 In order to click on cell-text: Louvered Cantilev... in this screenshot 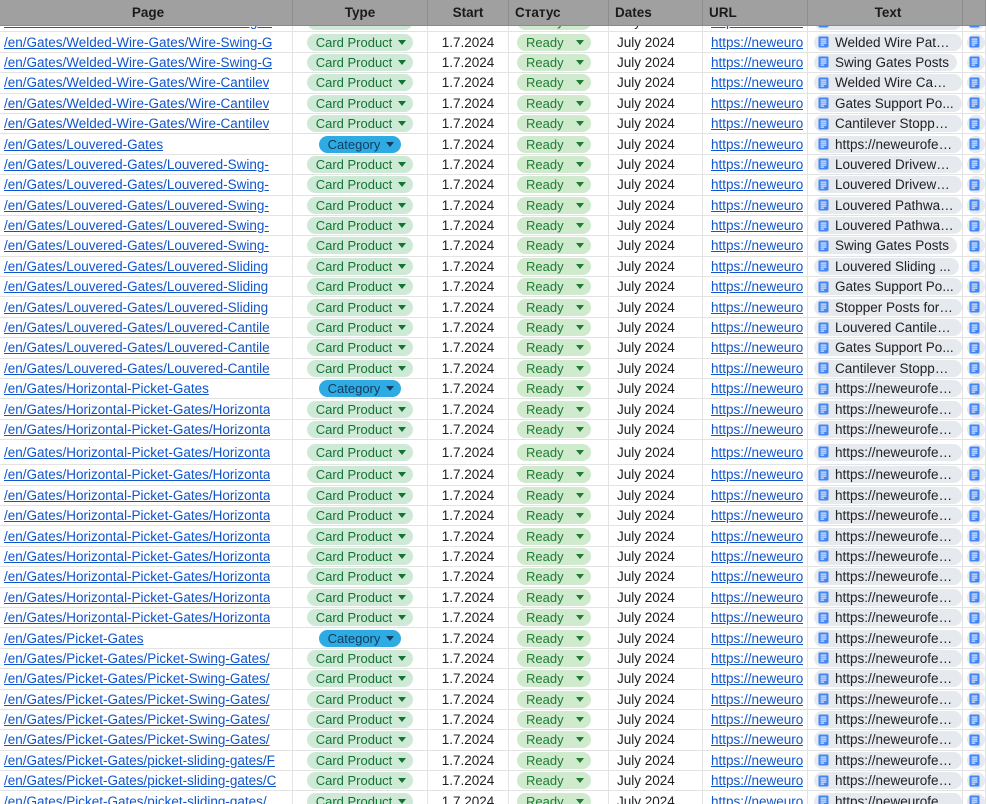, I will do `click(885, 327)`.